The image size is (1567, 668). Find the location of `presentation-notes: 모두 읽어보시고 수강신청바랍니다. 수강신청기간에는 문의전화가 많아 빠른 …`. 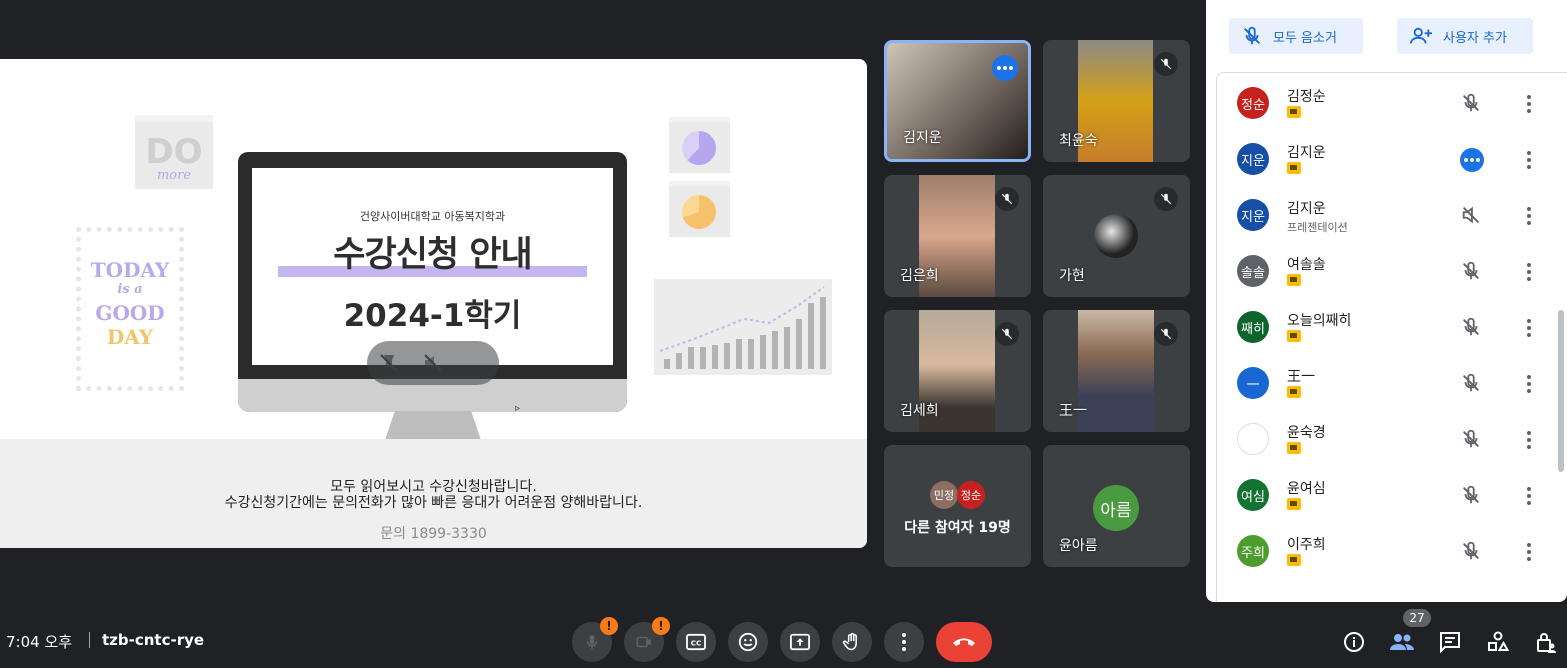

presentation-notes: 모두 읽어보시고 수강신청바랍니다. 수강신청기간에는 문의전화가 많아 빠른 … is located at coordinates (433, 495).